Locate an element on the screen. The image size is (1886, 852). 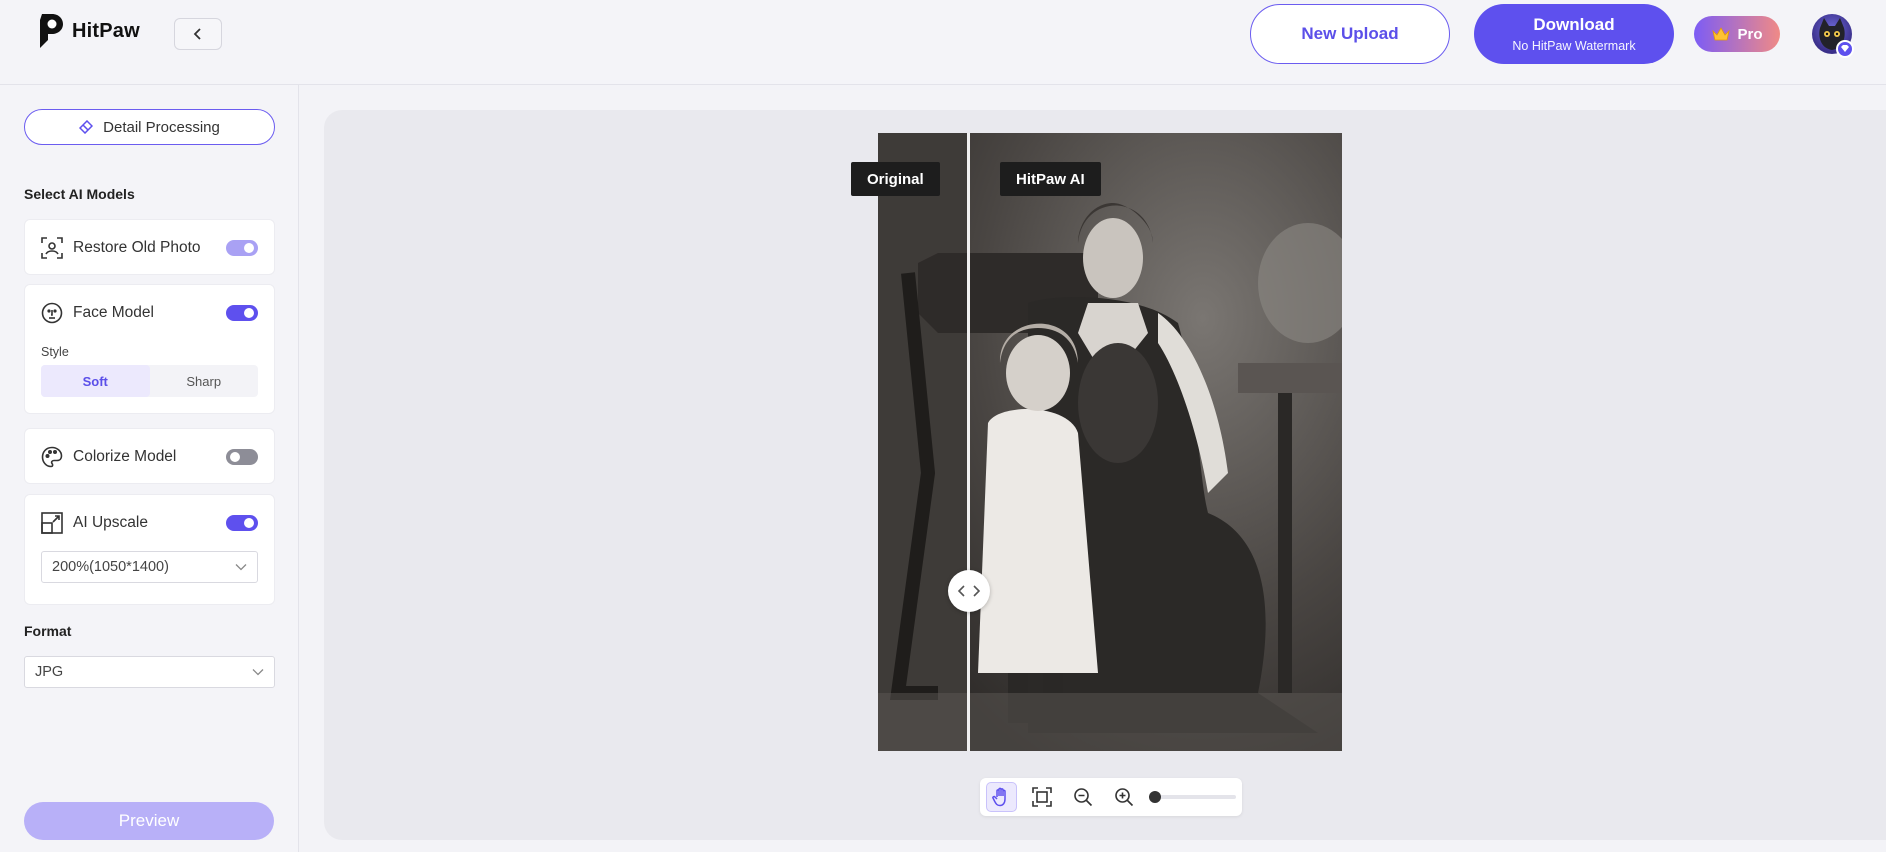
format-select: JPG is located at coordinates (149, 672).